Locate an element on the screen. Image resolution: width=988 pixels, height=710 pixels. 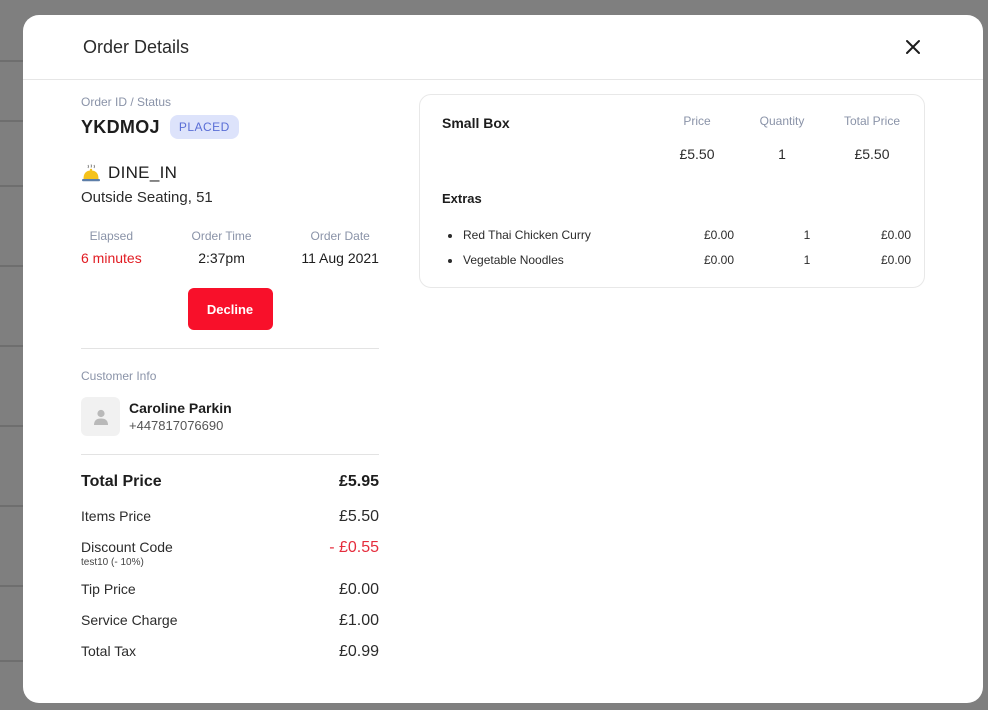
total-tax-row: Total Tax £0.99 is located at coordinates (230, 652).